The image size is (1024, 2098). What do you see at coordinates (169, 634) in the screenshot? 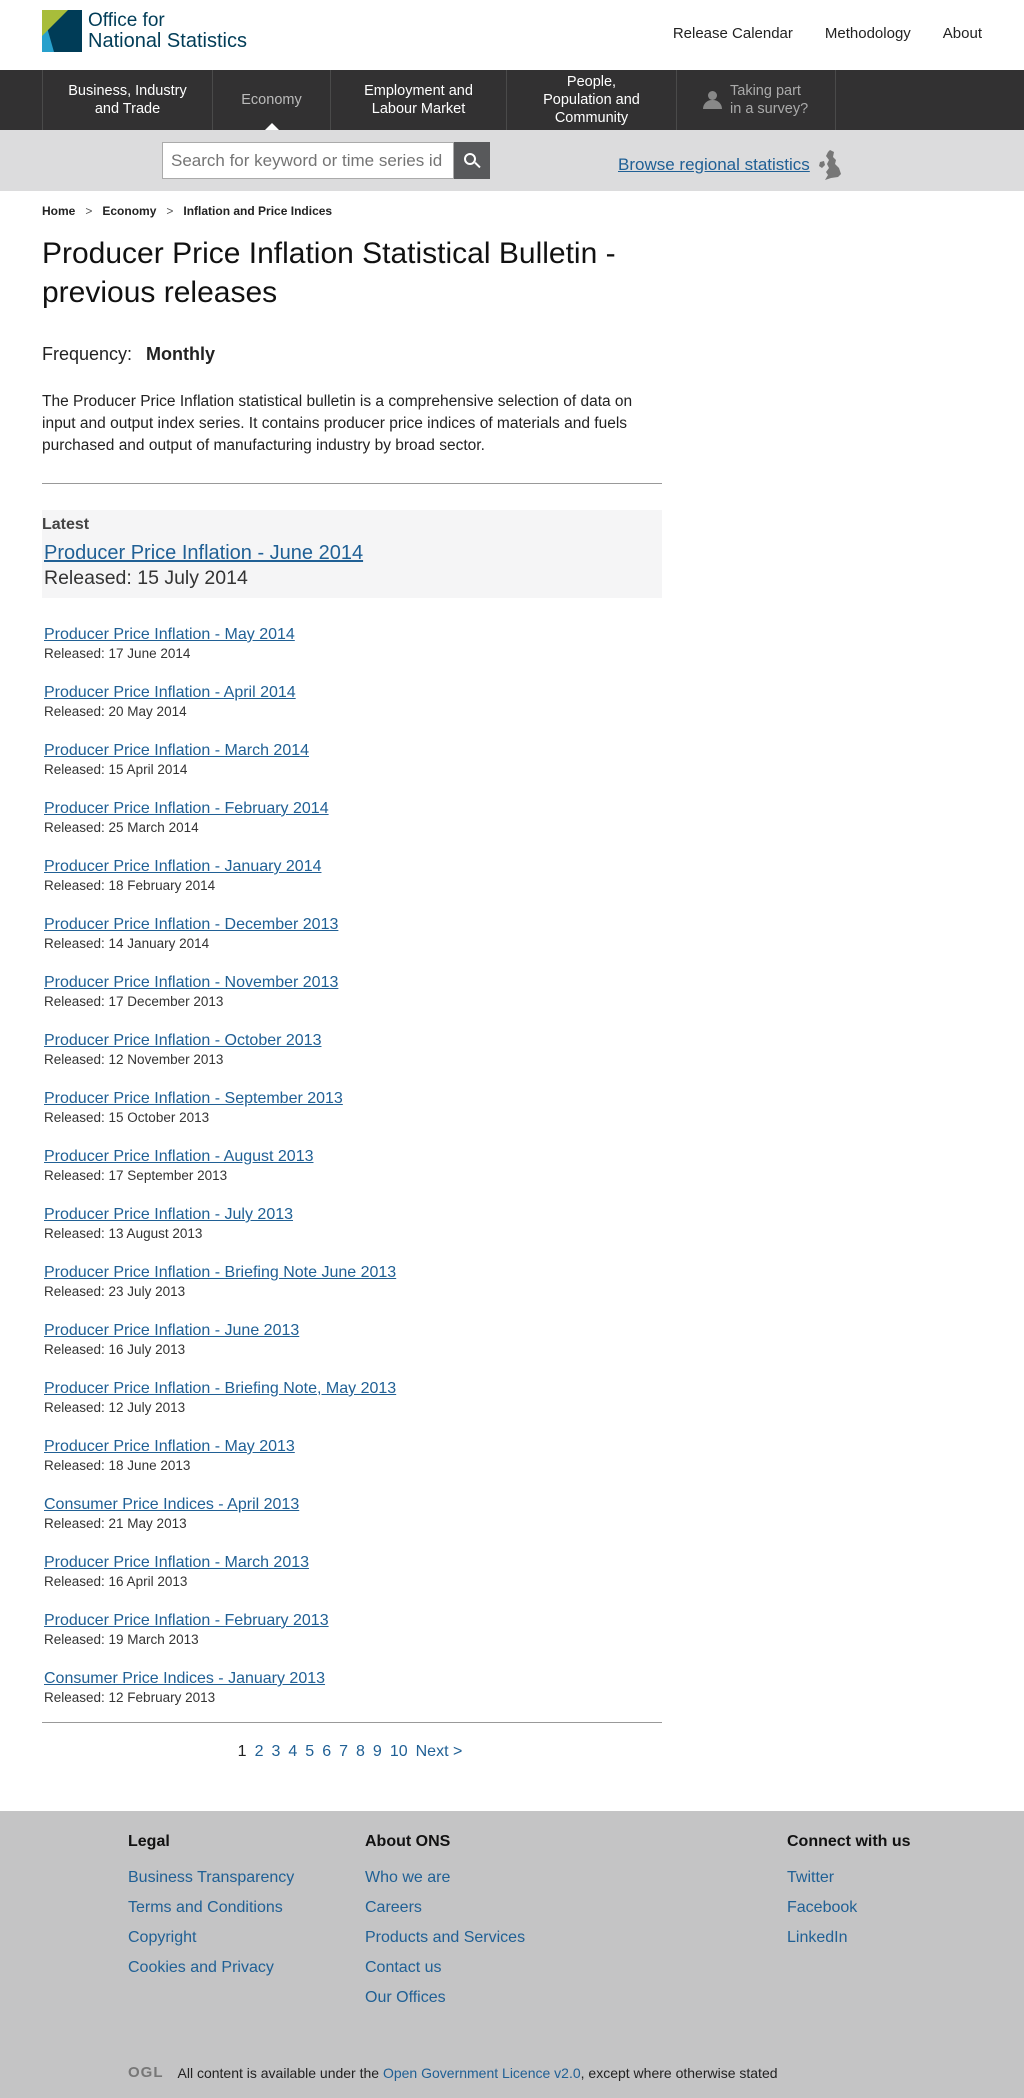
I see `release-link: Producer Price Inflation - May 2014` at bounding box center [169, 634].